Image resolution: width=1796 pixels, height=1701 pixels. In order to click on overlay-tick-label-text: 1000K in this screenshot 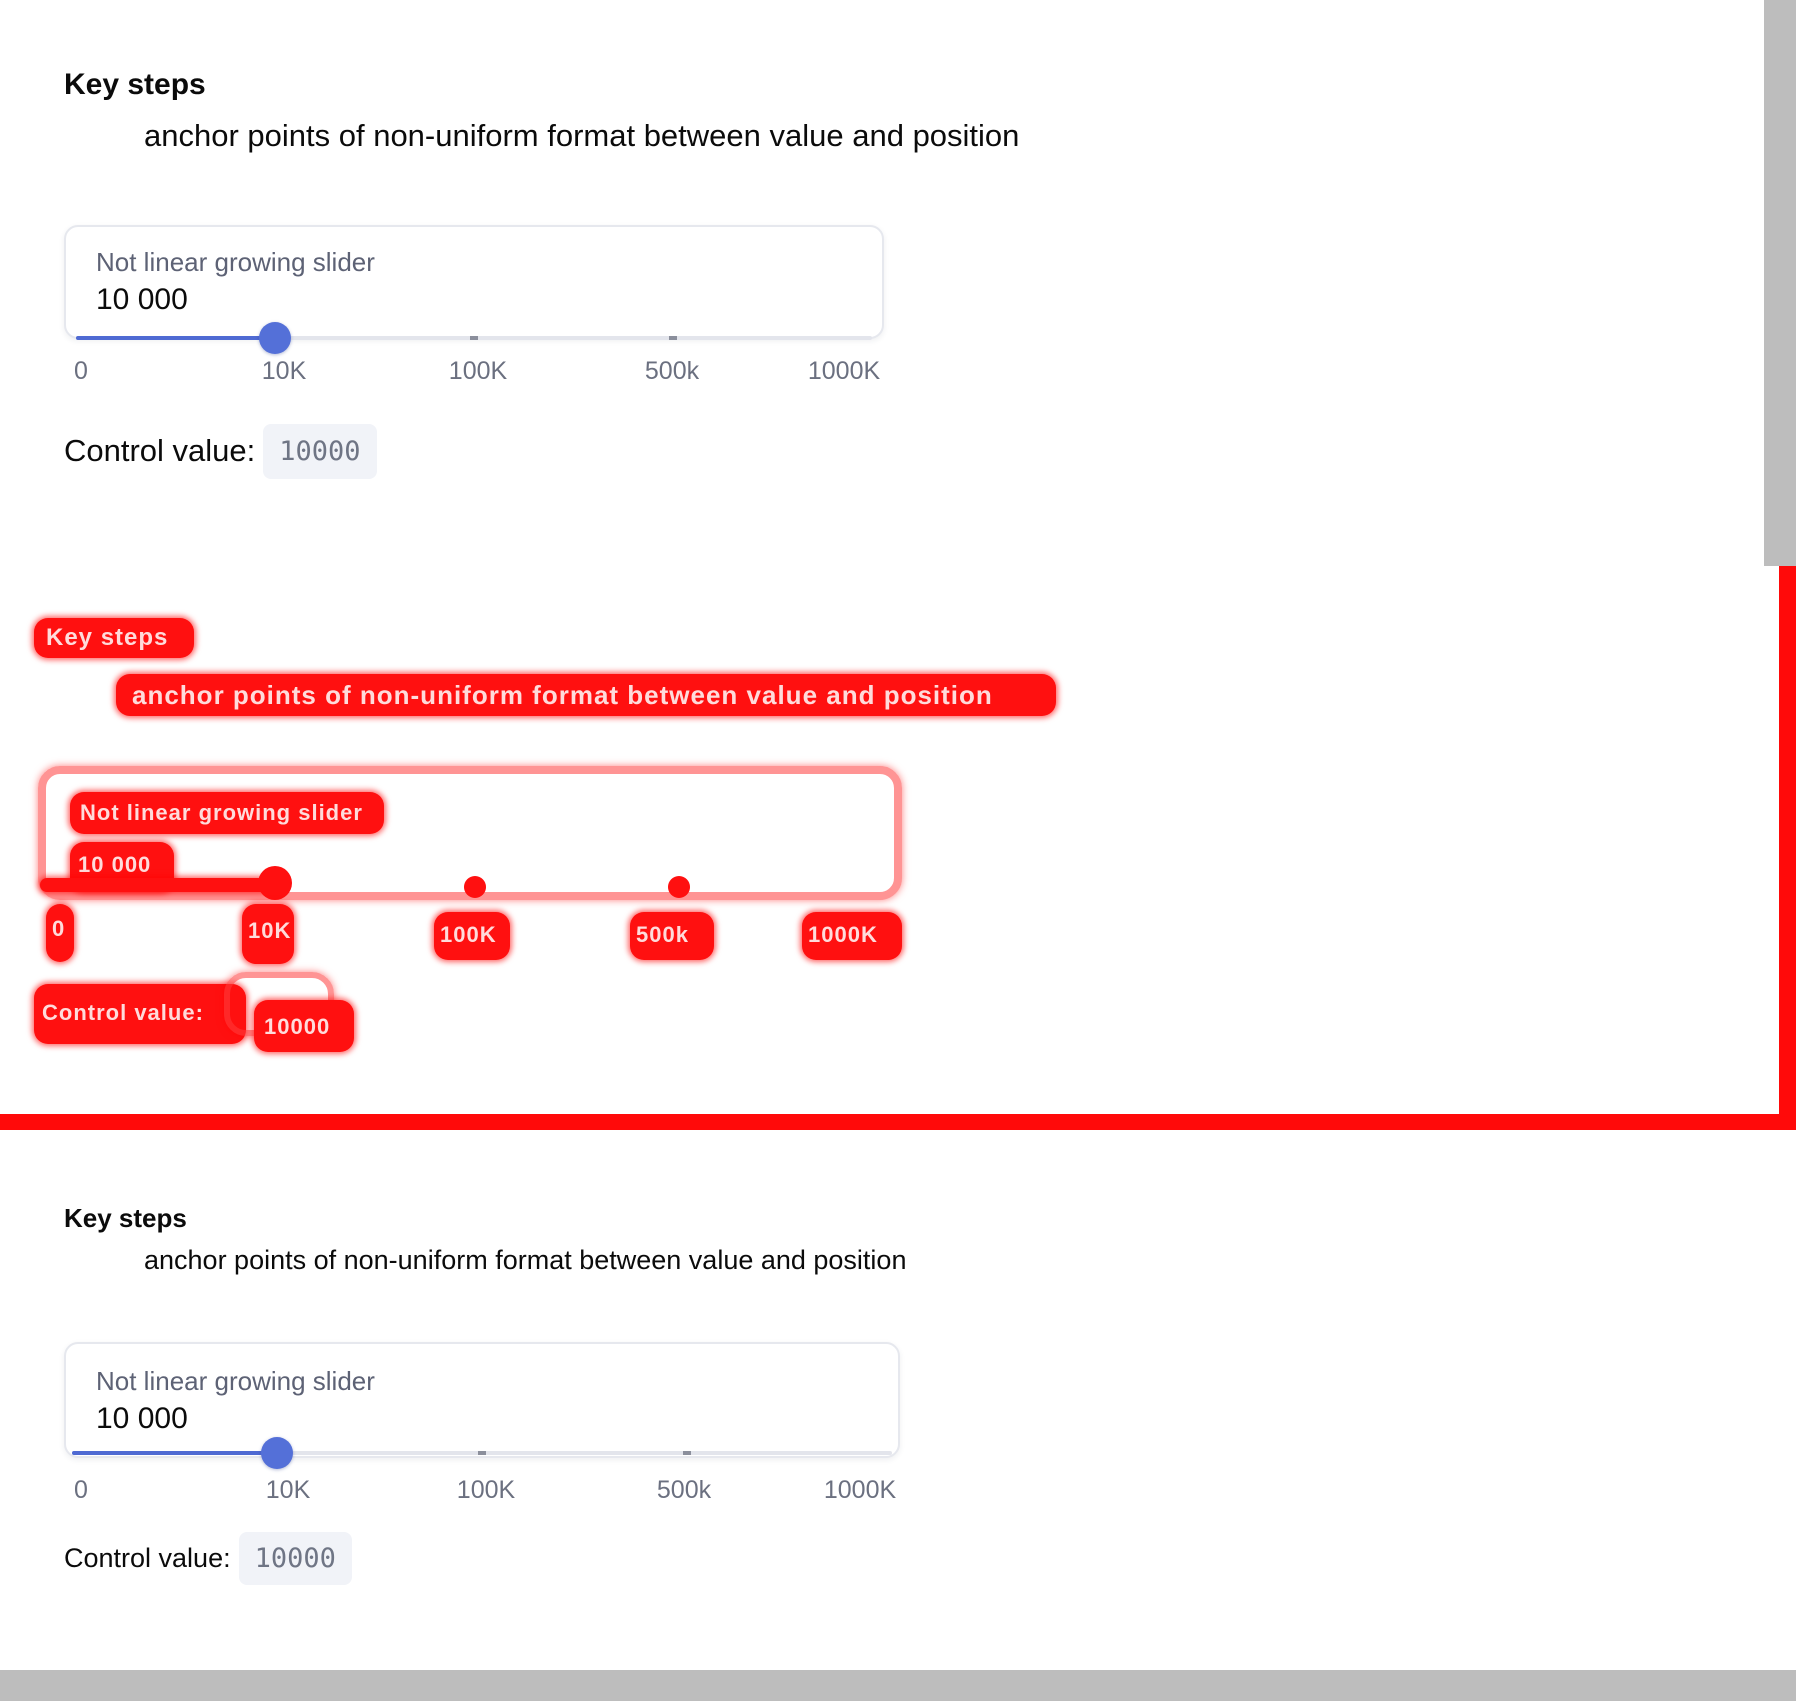, I will do `click(843, 934)`.